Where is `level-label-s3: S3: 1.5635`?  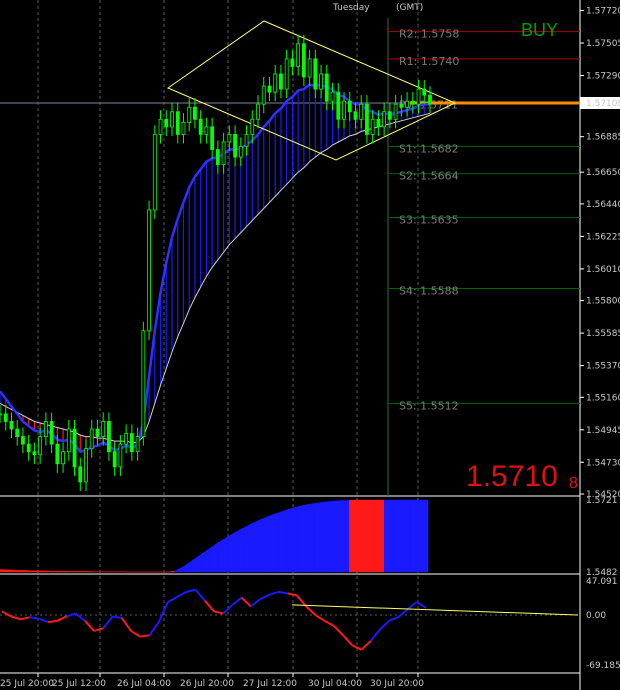
level-label-s3: S3: 1.5635 is located at coordinates (429, 220).